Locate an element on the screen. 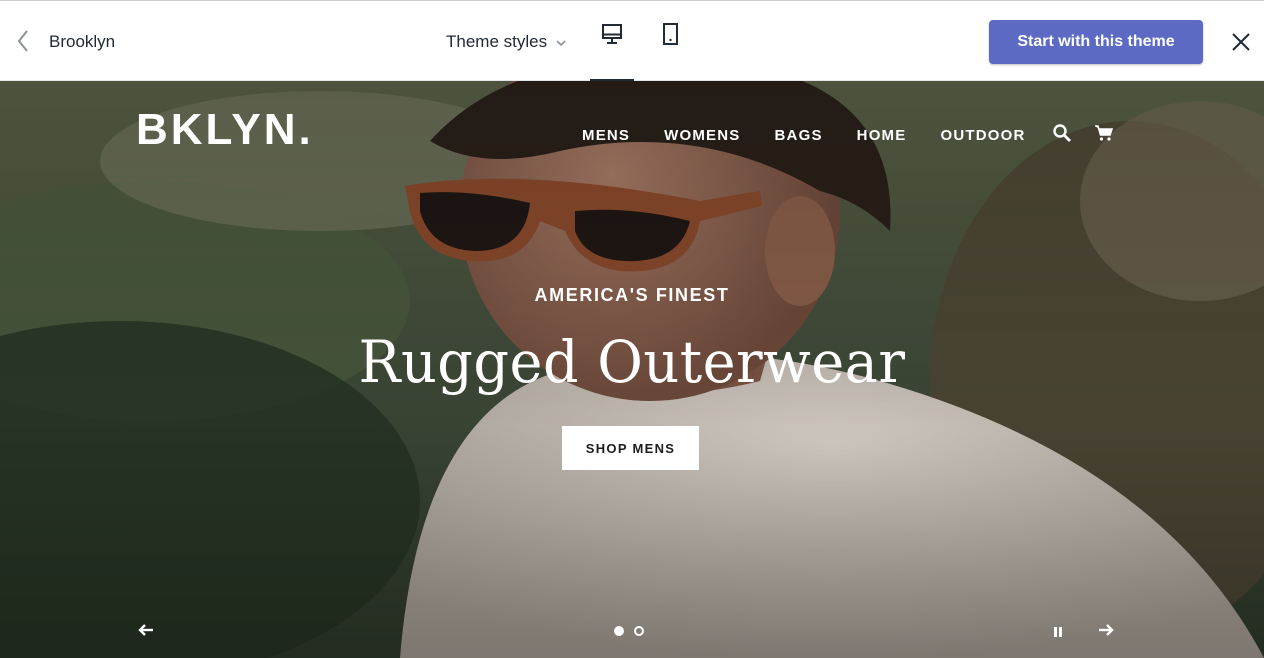  nav-item-womens: WOMENS is located at coordinates (702, 135).